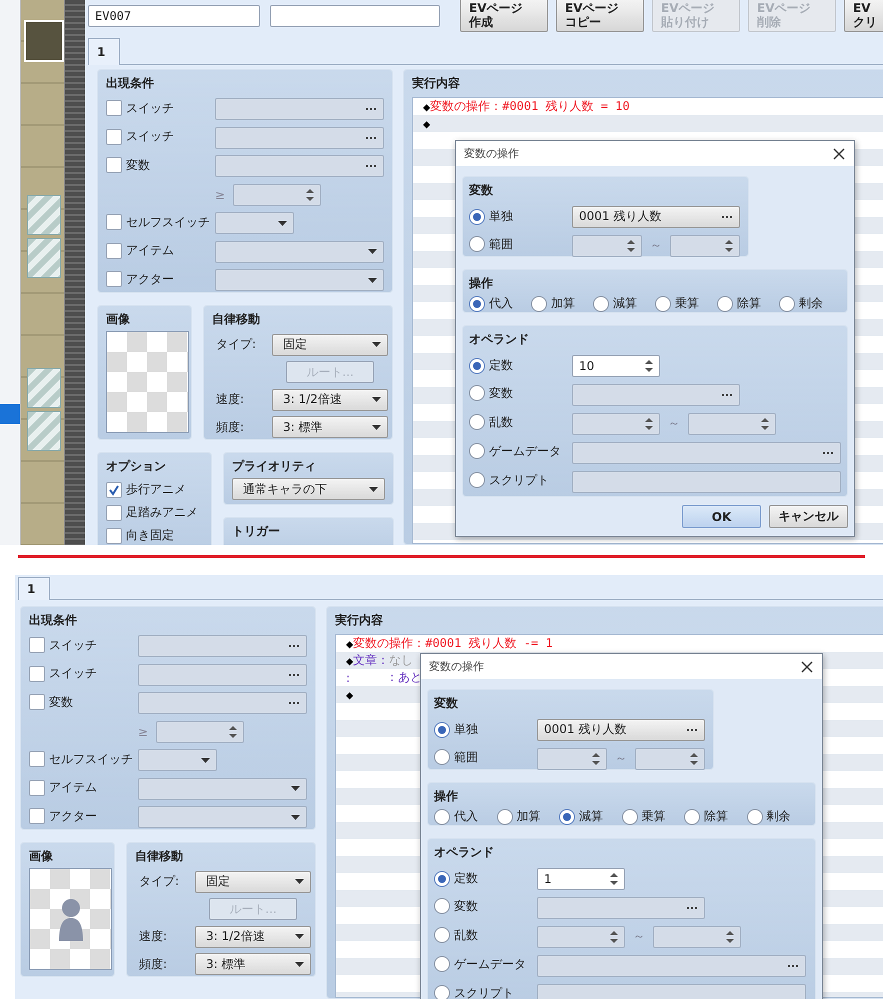 This screenshot has height=999, width=883. What do you see at coordinates (453, 643) in the screenshot?
I see `command-text: 変数の操作：#0001 残り人数 -= 1` at bounding box center [453, 643].